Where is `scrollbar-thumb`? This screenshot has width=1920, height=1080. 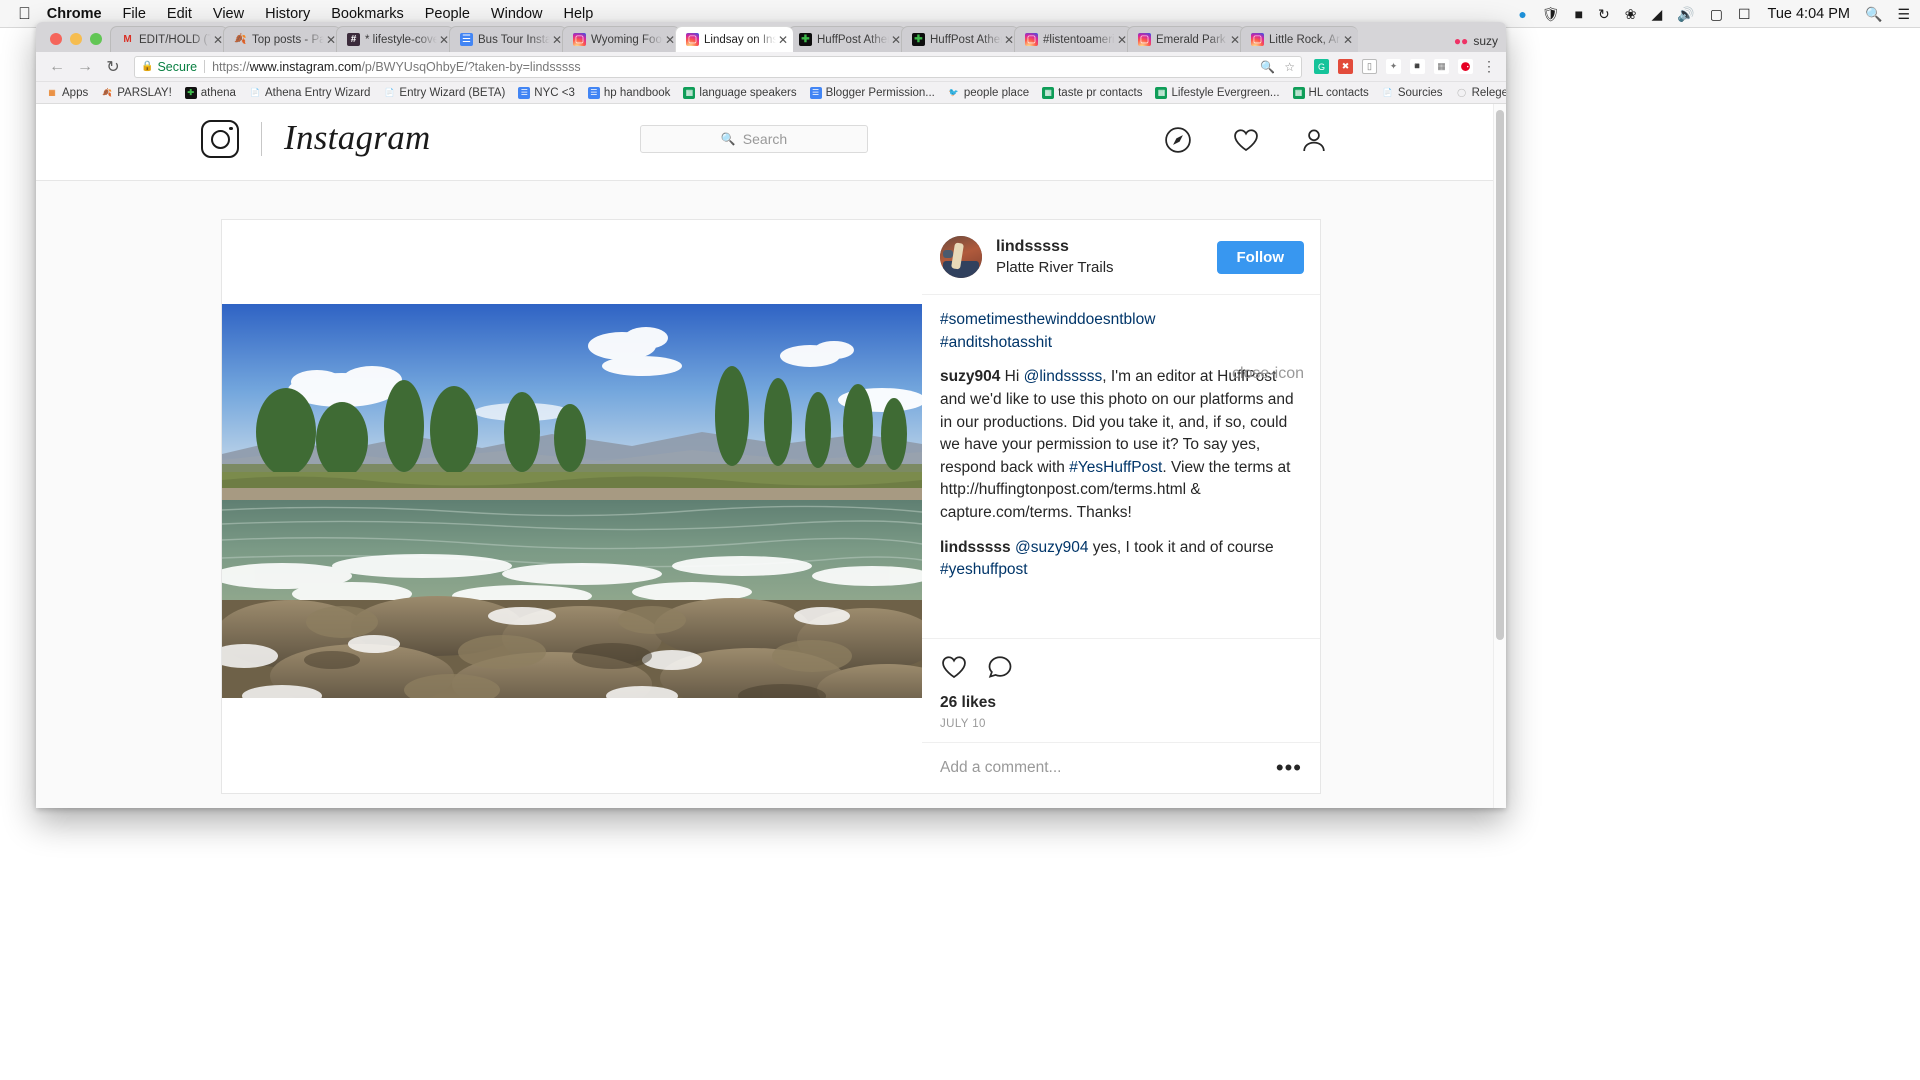 scrollbar-thumb is located at coordinates (1500, 375).